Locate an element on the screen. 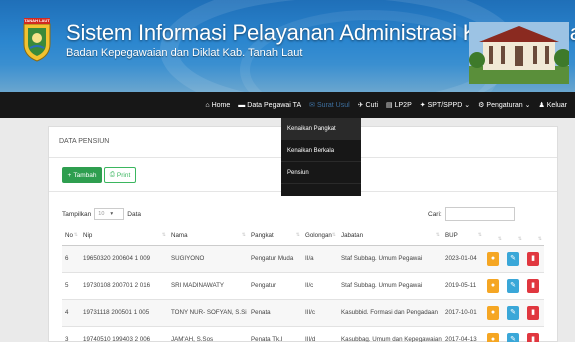 Image resolution: width=575 pixels, height=342 pixels. nav-label: Pengaturan is located at coordinates (504, 105).